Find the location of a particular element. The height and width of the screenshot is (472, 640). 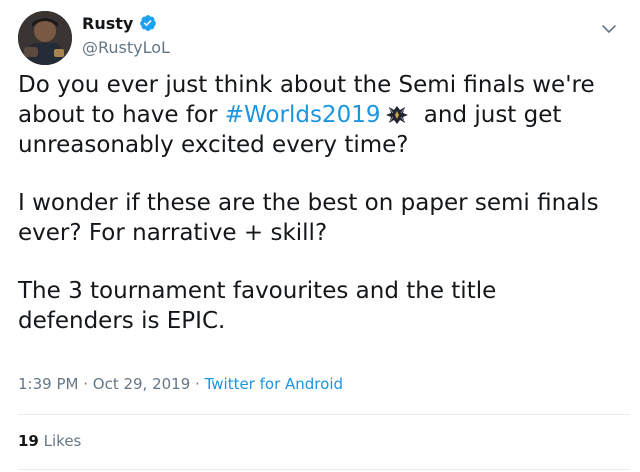

likes-count: 19 is located at coordinates (28, 441).